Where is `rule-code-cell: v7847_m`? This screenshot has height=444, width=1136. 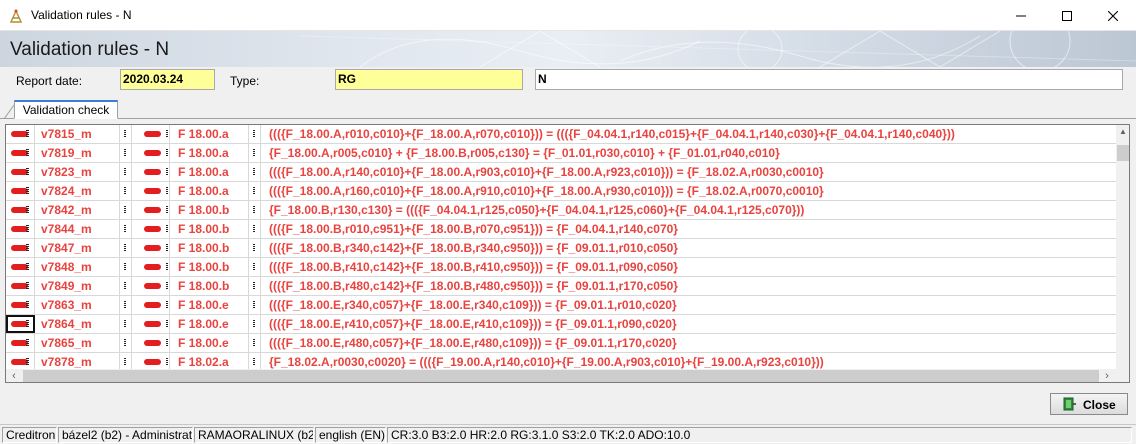 rule-code-cell: v7847_m is located at coordinates (77, 248).